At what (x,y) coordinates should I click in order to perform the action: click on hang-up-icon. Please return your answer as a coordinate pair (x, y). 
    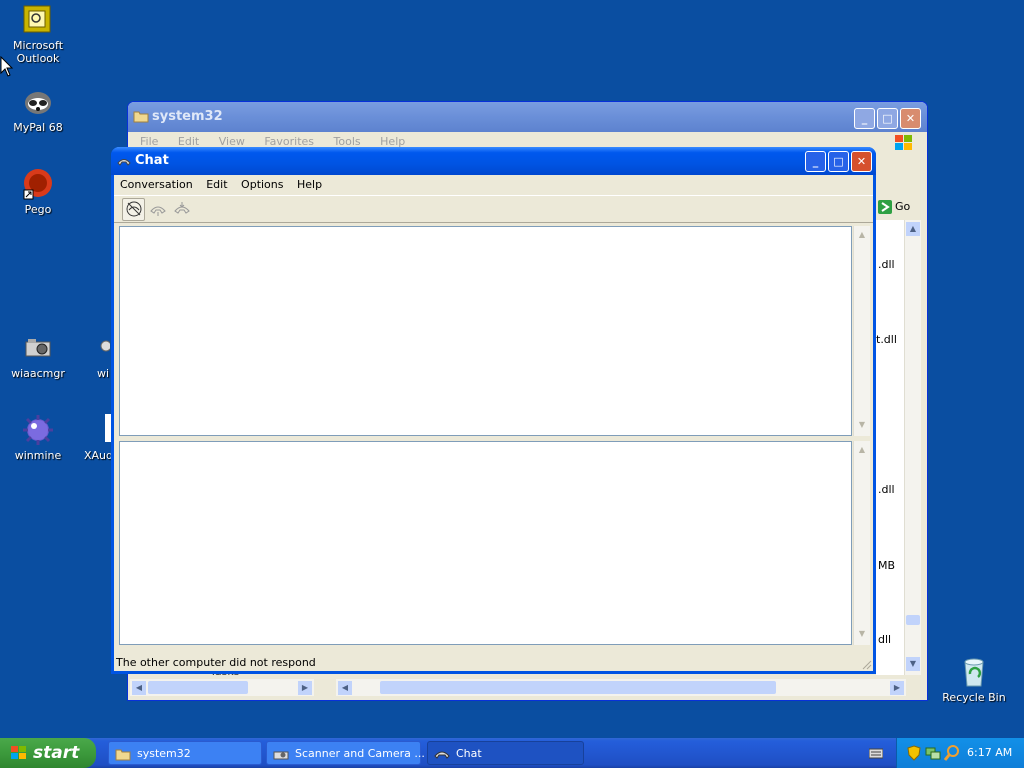
    Looking at the image, I should click on (182, 208).